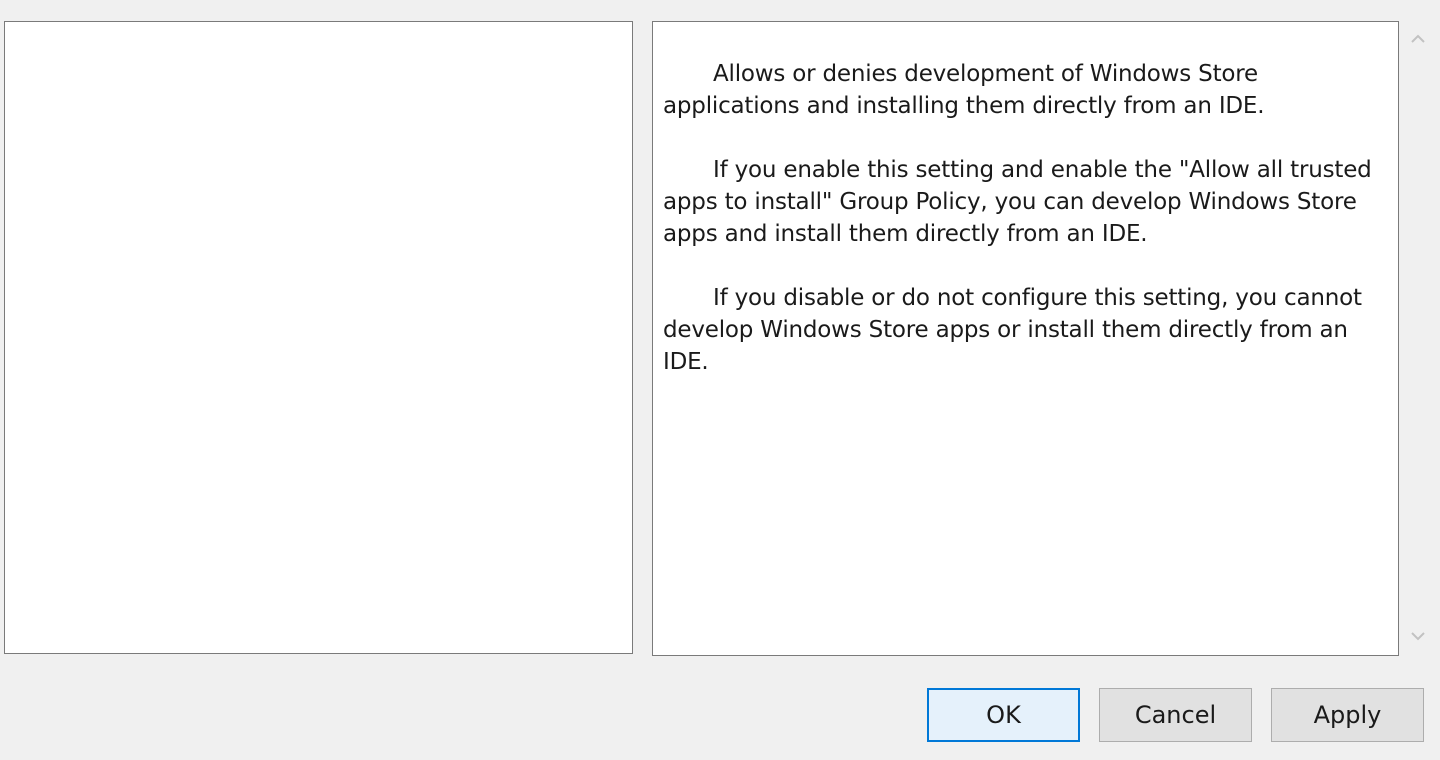 This screenshot has height=760, width=1440. I want to click on cancel-button: Cancel, so click(1175, 715).